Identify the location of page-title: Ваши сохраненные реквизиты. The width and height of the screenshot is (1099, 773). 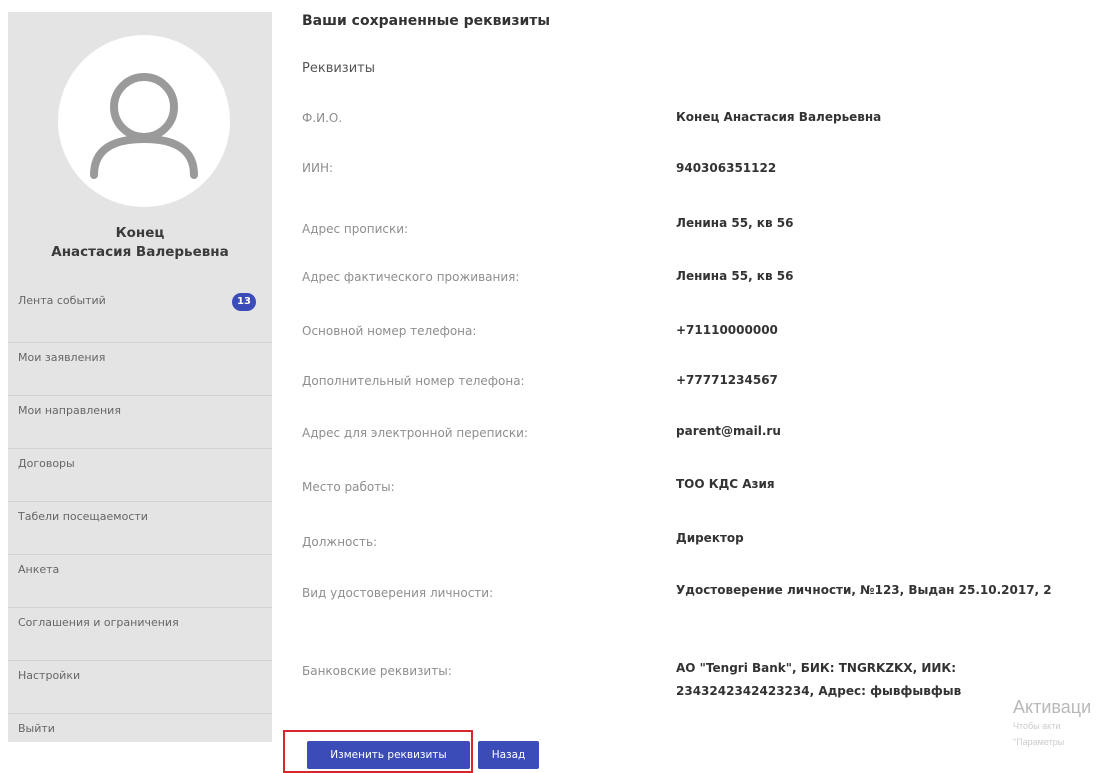
(426, 21).